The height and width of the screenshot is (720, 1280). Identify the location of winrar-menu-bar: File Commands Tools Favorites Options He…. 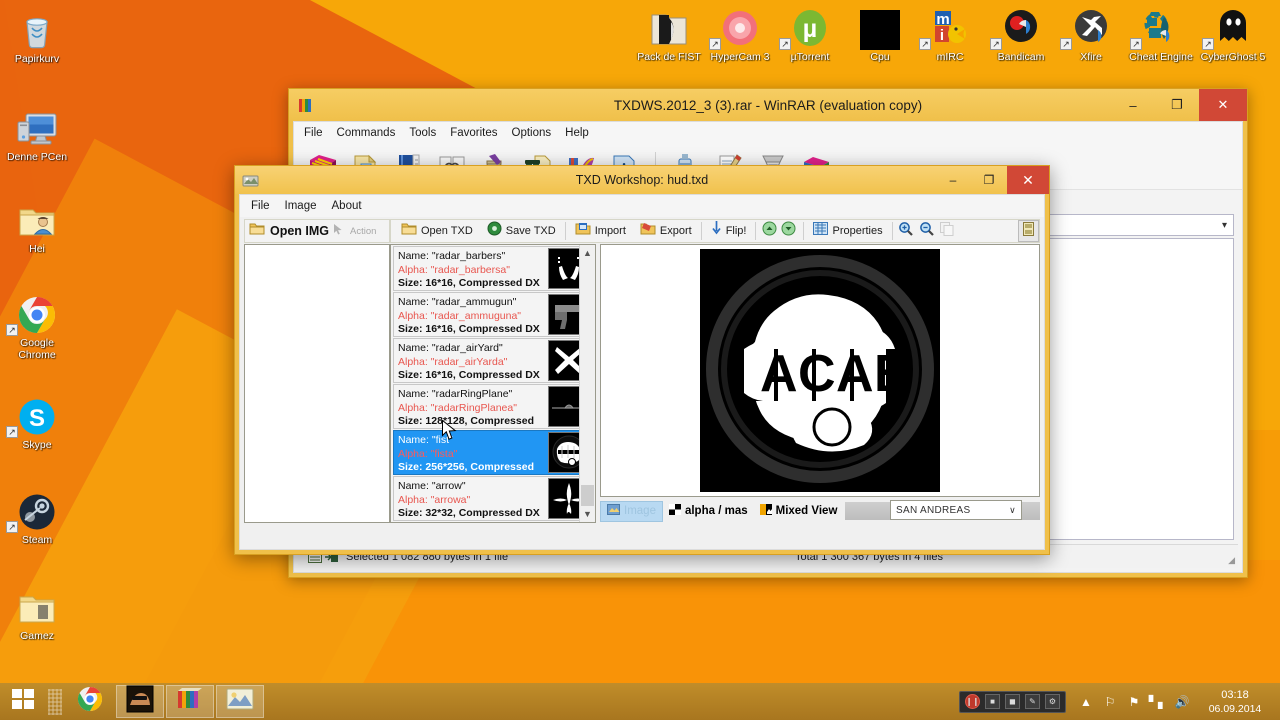
(768, 133).